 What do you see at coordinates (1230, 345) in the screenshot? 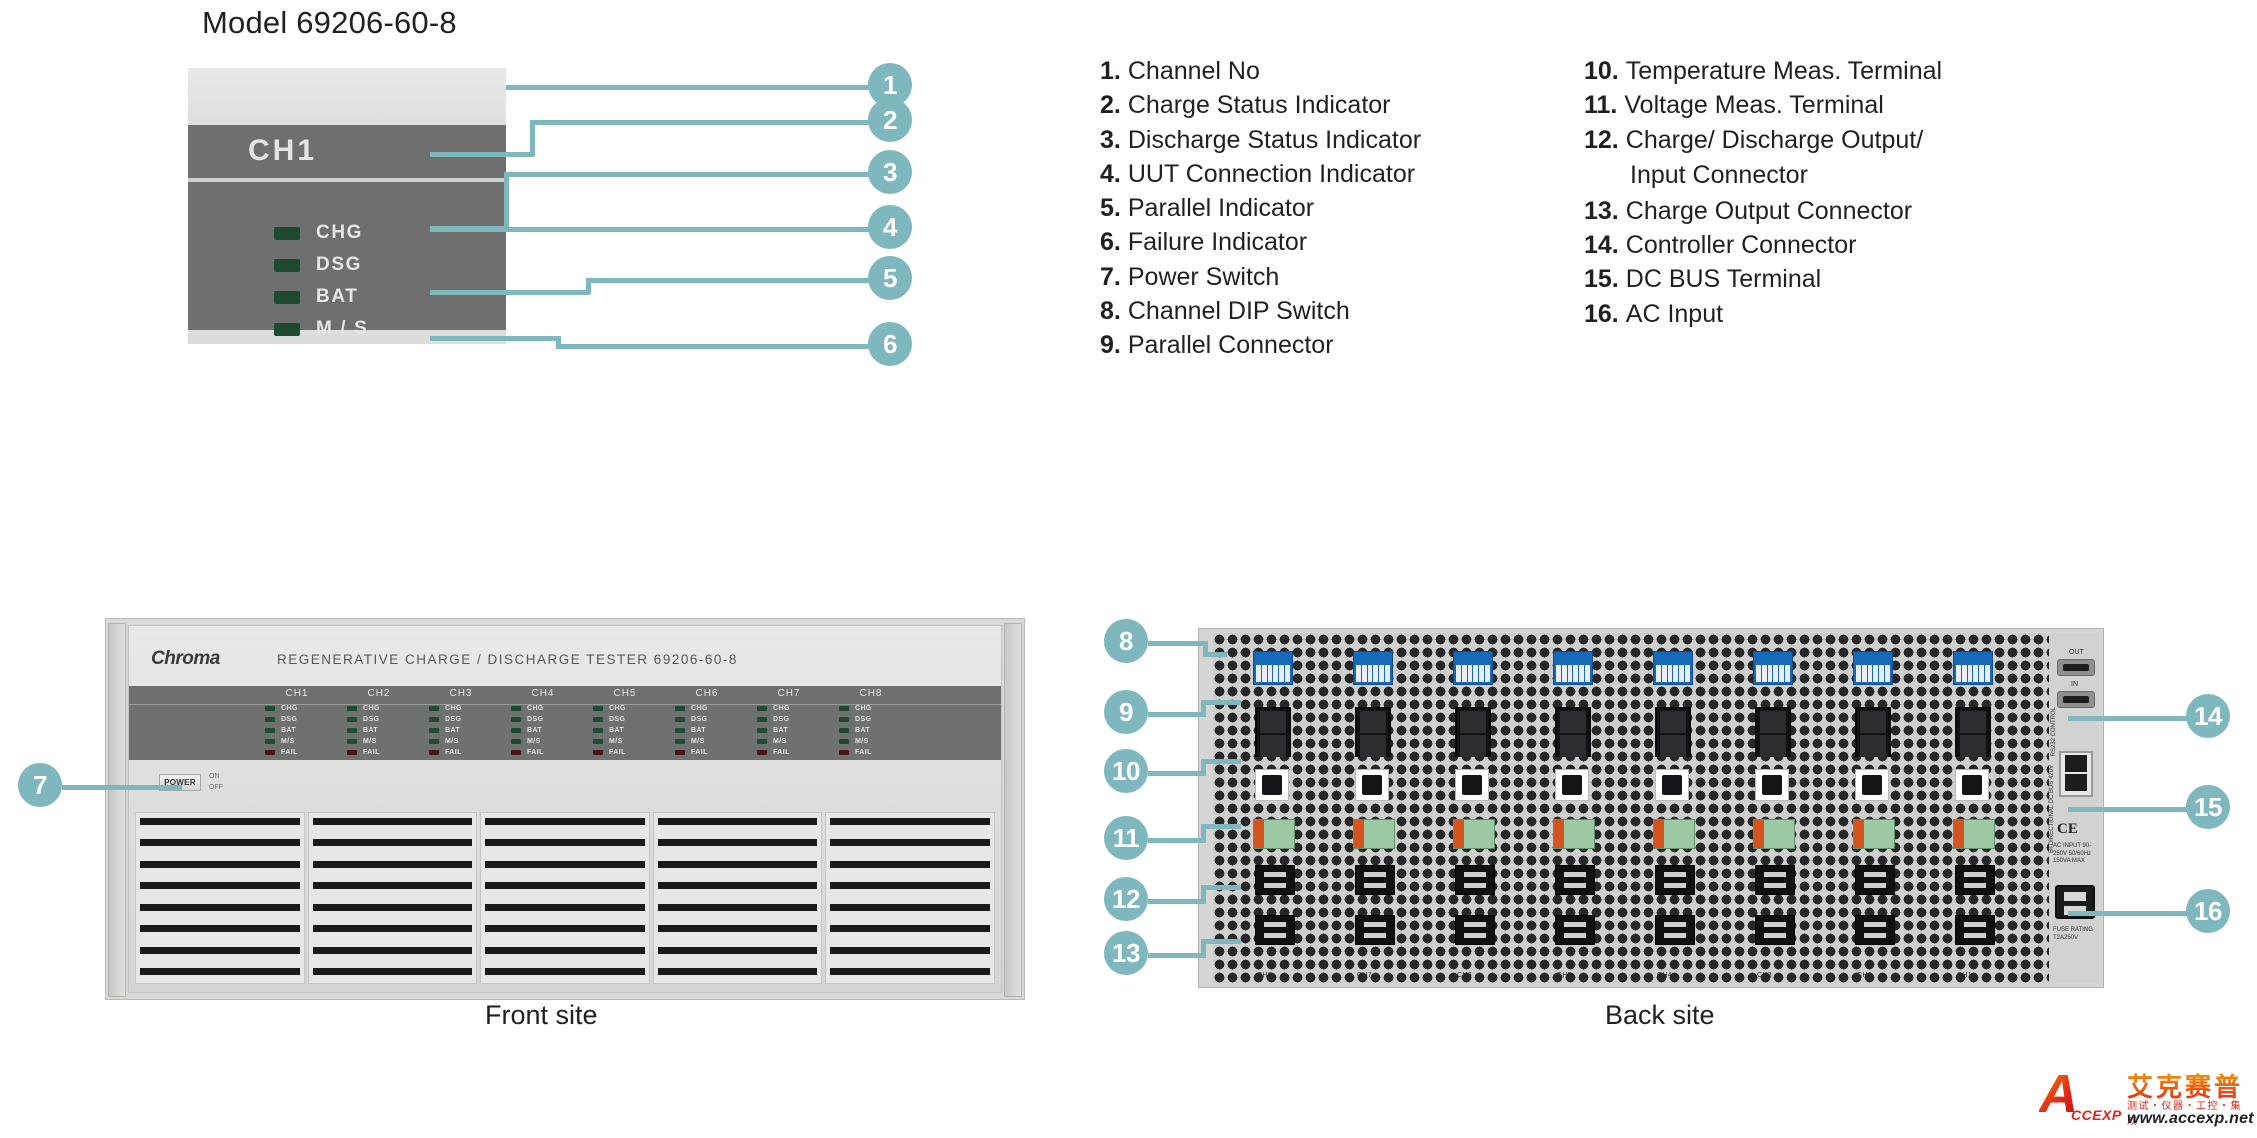
I see `legend-label: Parallel Connector` at bounding box center [1230, 345].